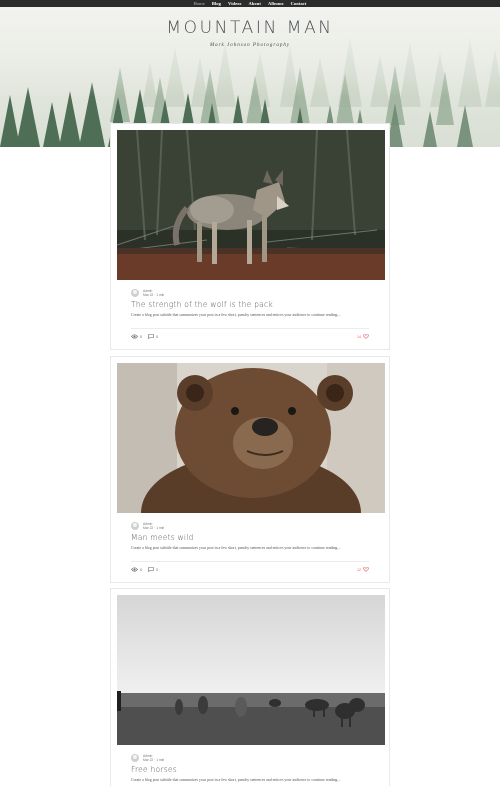 This screenshot has width=500, height=786. I want to click on post-stats: 0 0 14, so click(250, 337).